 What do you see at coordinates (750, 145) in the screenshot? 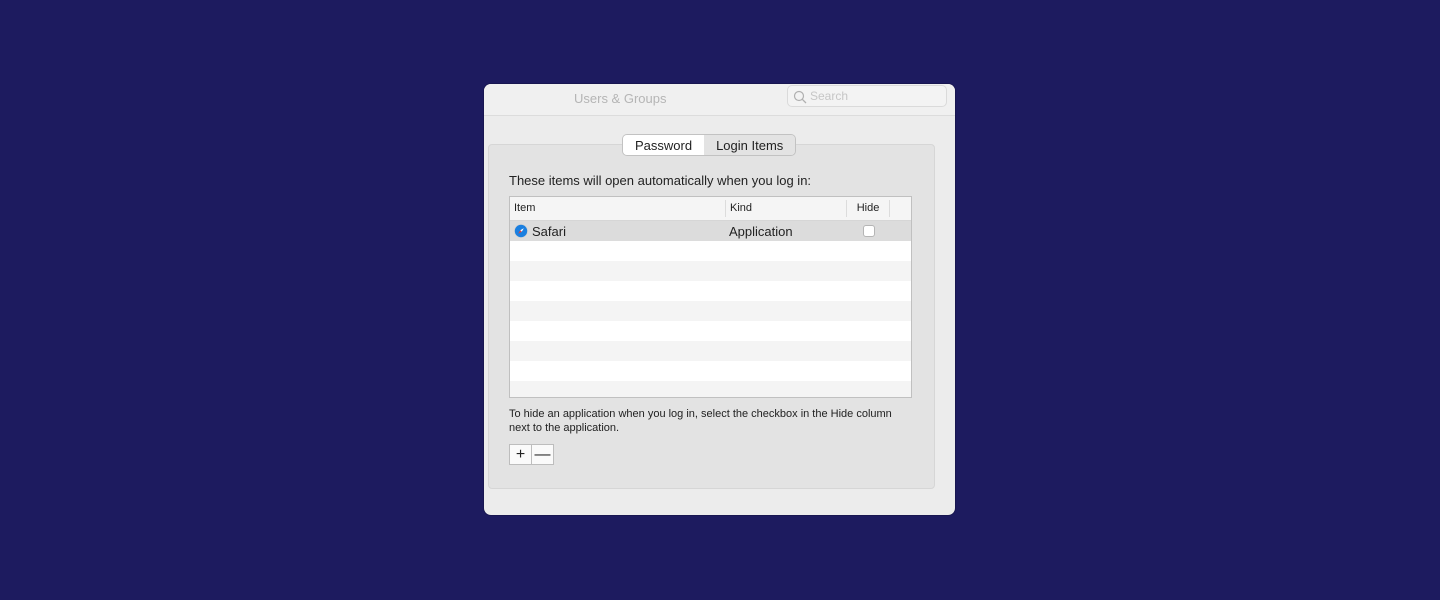
I see `tab-login-items: Login Items` at bounding box center [750, 145].